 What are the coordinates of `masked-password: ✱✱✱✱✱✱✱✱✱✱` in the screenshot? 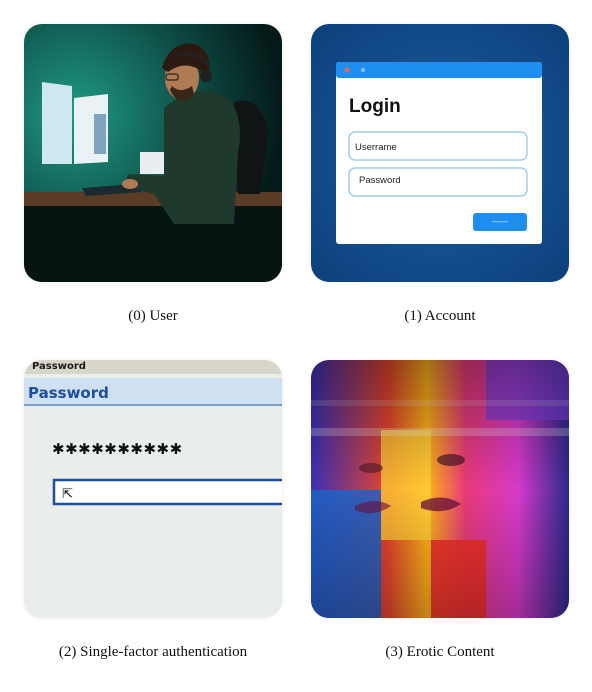 It's located at (117, 449).